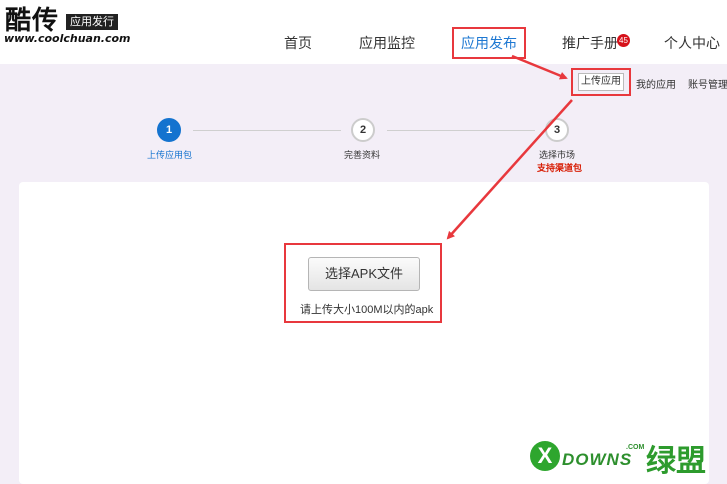 The height and width of the screenshot is (484, 727). Describe the element at coordinates (623, 40) in the screenshot. I see `manual-count-badge: 45` at that location.